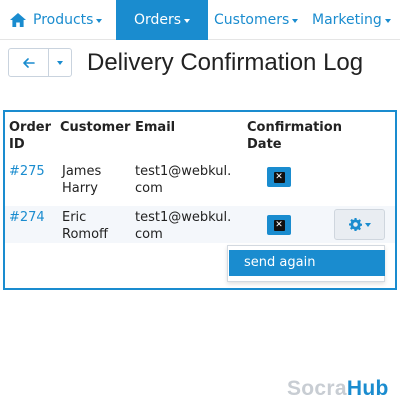 This screenshot has width=400, height=400. I want to click on home-icon, so click(18, 20).